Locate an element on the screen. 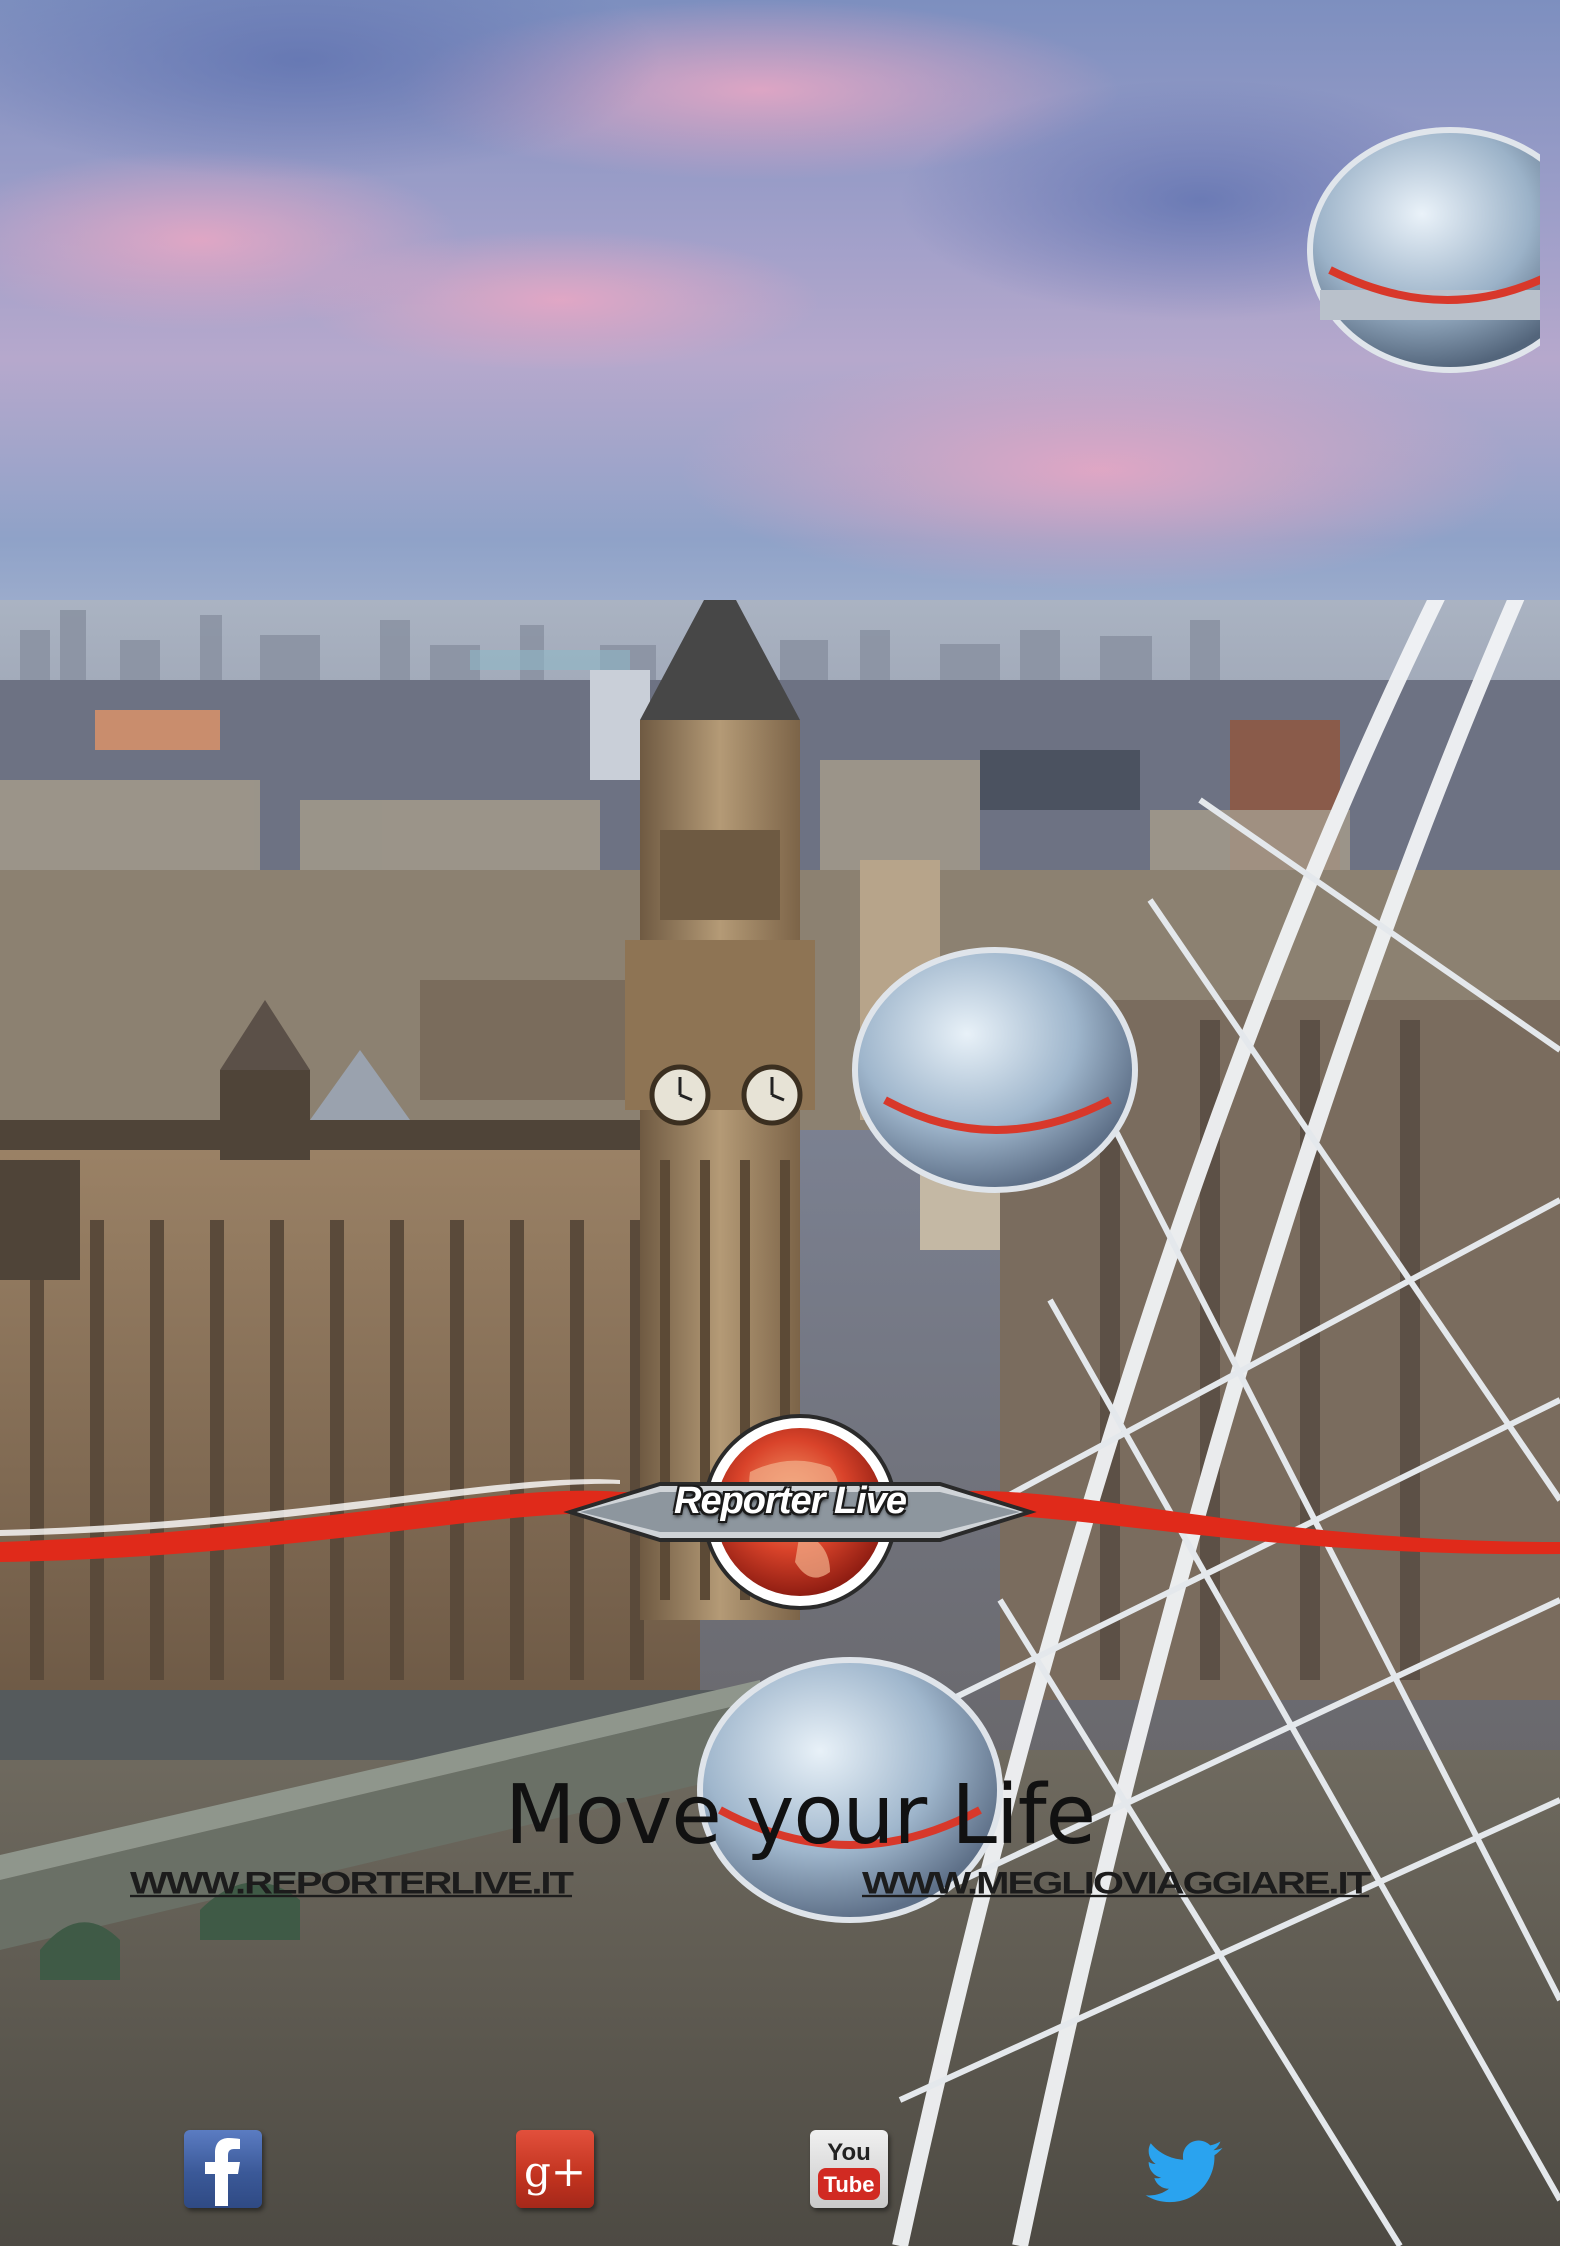 The width and height of the screenshot is (1588, 2246). youtube-top-text: You is located at coordinates (849, 2152).